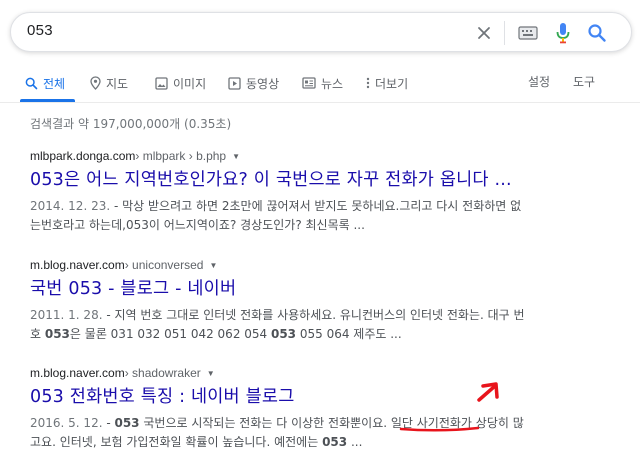 This screenshot has width=640, height=465. Describe the element at coordinates (439, 429) in the screenshot. I see `annotation-underline` at that location.